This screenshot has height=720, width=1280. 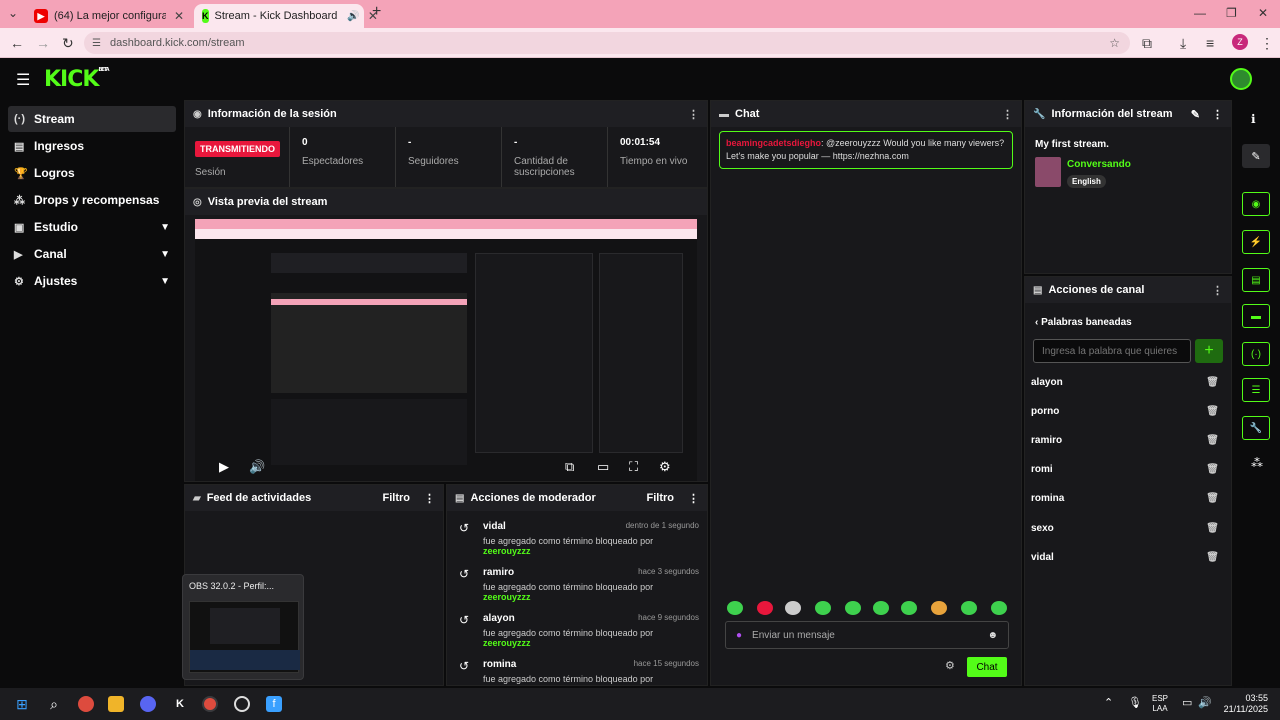 I want to click on menu-icon: ⋮, so click(x=1267, y=43).